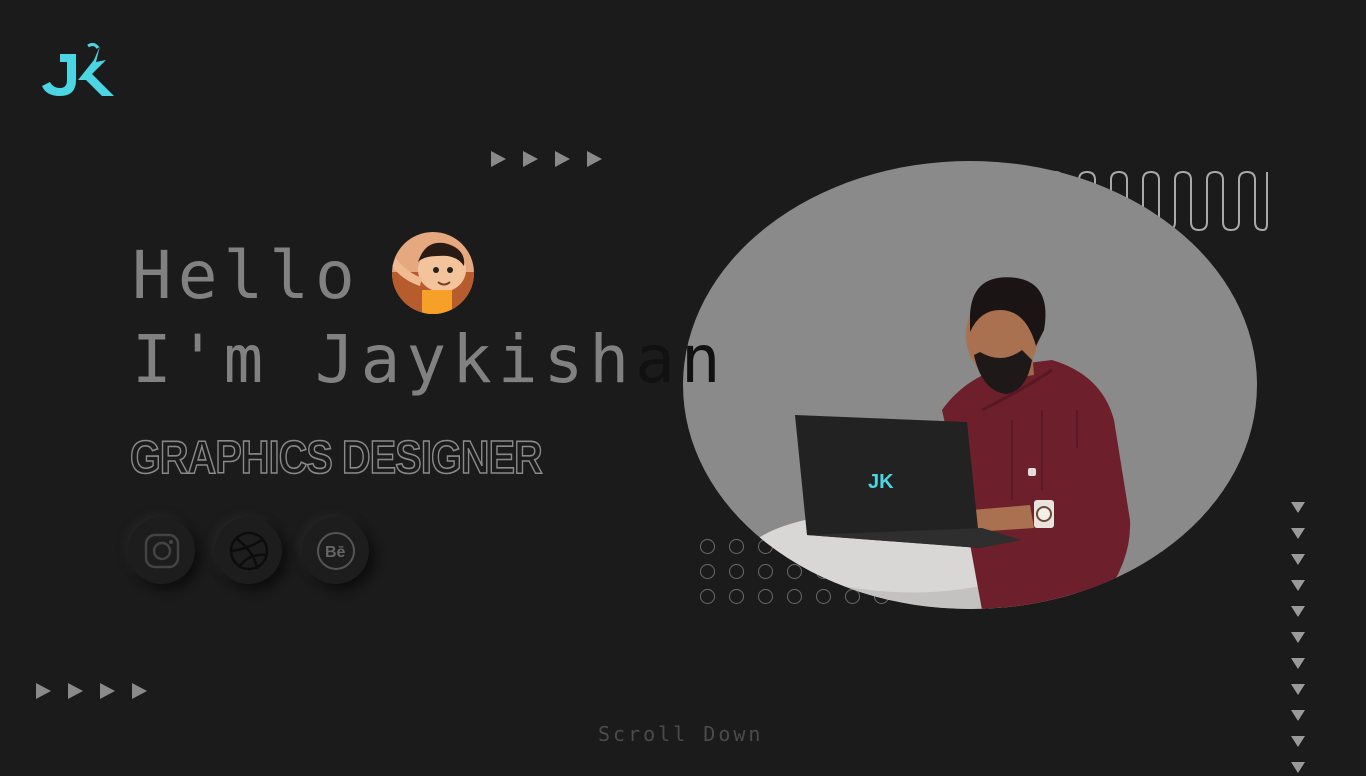 This screenshot has height=776, width=1366. Describe the element at coordinates (384, 359) in the screenshot. I see `name-prefix: I'm Jaykish` at that location.